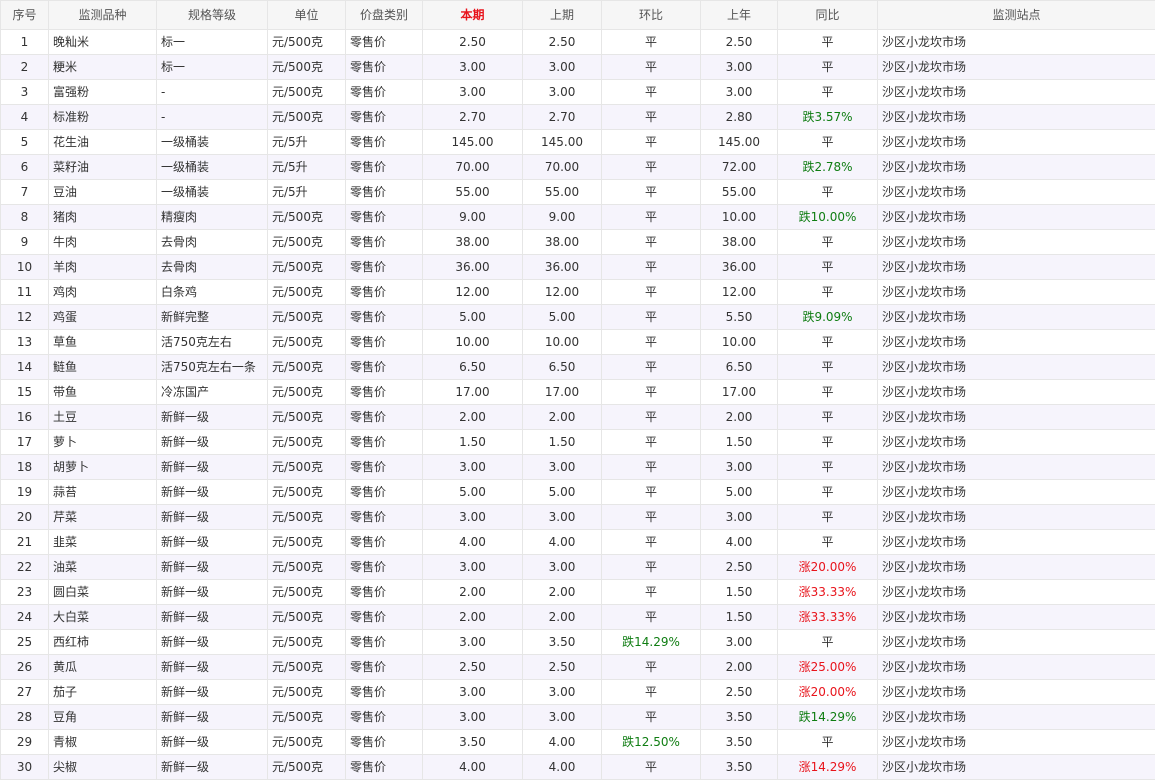 The height and width of the screenshot is (780, 1155). I want to click on header-current: 本期, so click(473, 15).